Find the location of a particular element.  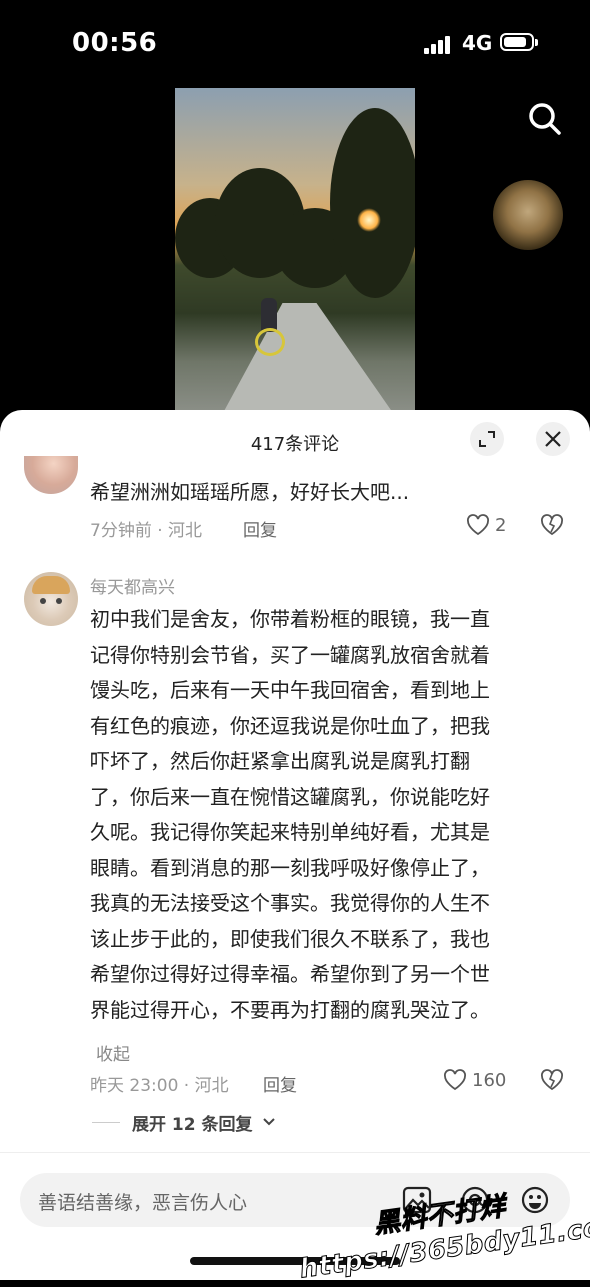

close-icon is located at coordinates (553, 439).